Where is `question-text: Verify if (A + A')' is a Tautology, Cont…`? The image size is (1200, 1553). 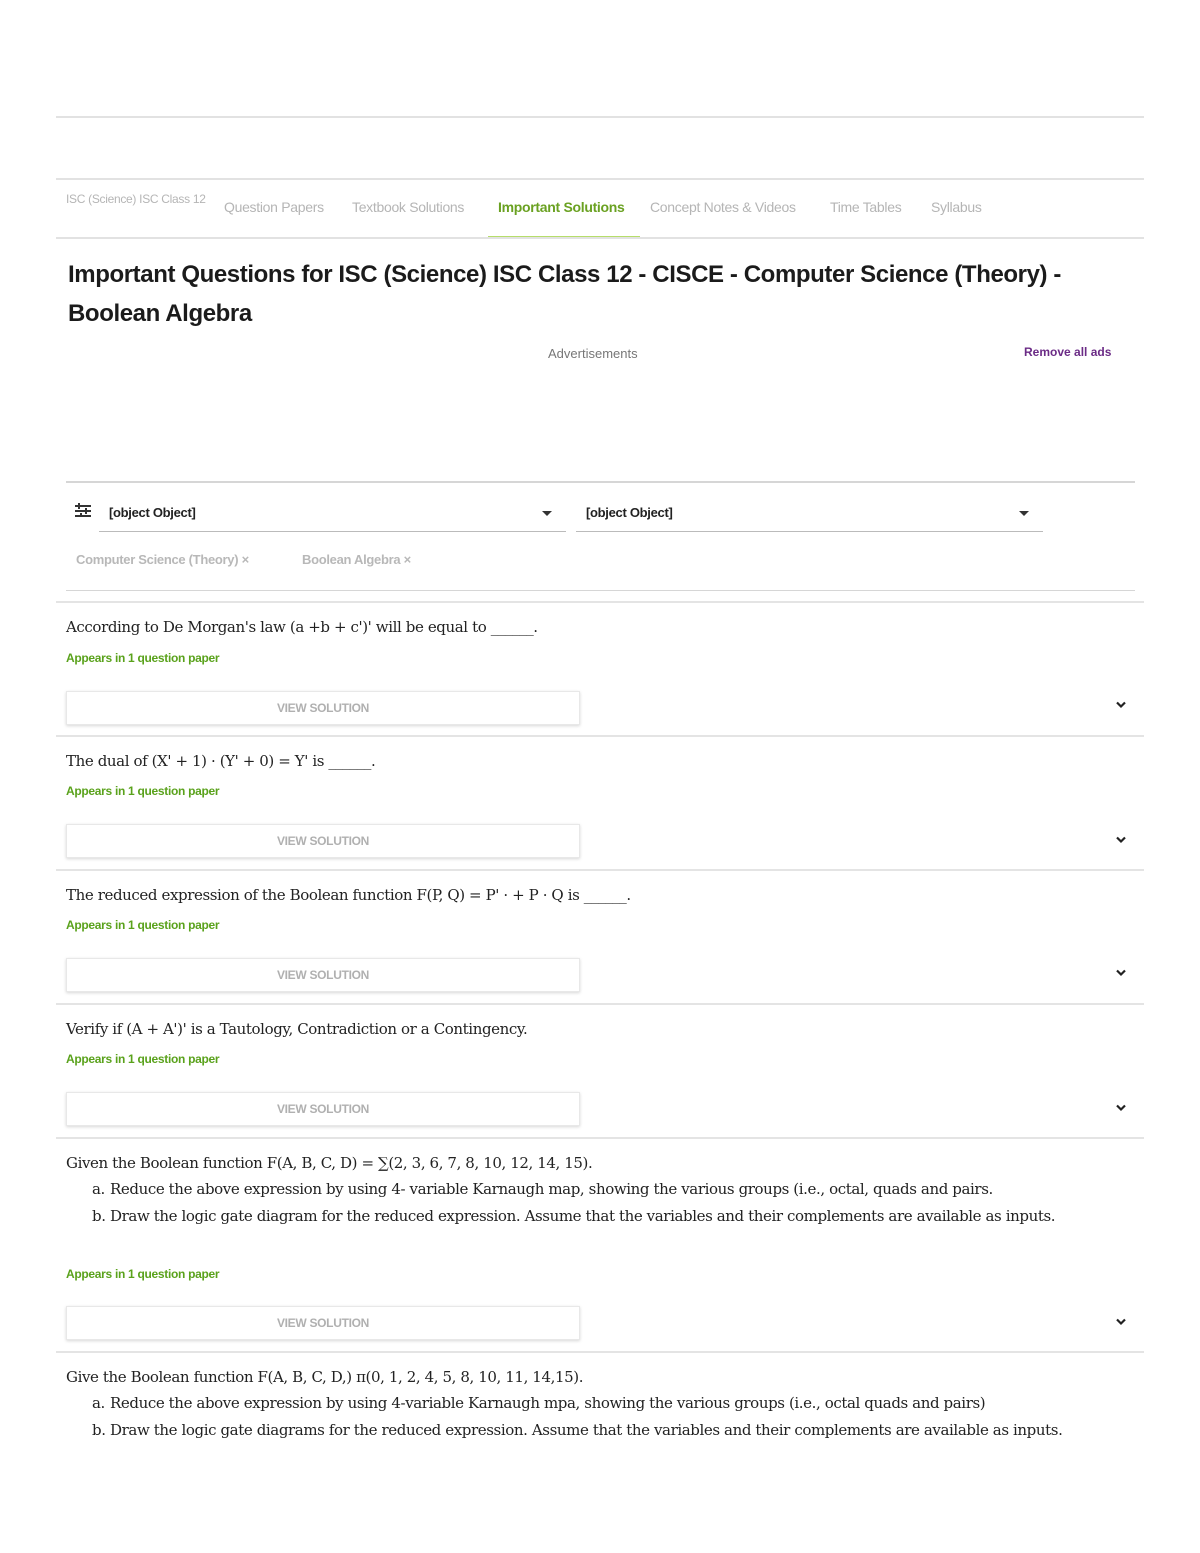 question-text: Verify if (A + A')' is a Tautology, Cont… is located at coordinates (297, 1029).